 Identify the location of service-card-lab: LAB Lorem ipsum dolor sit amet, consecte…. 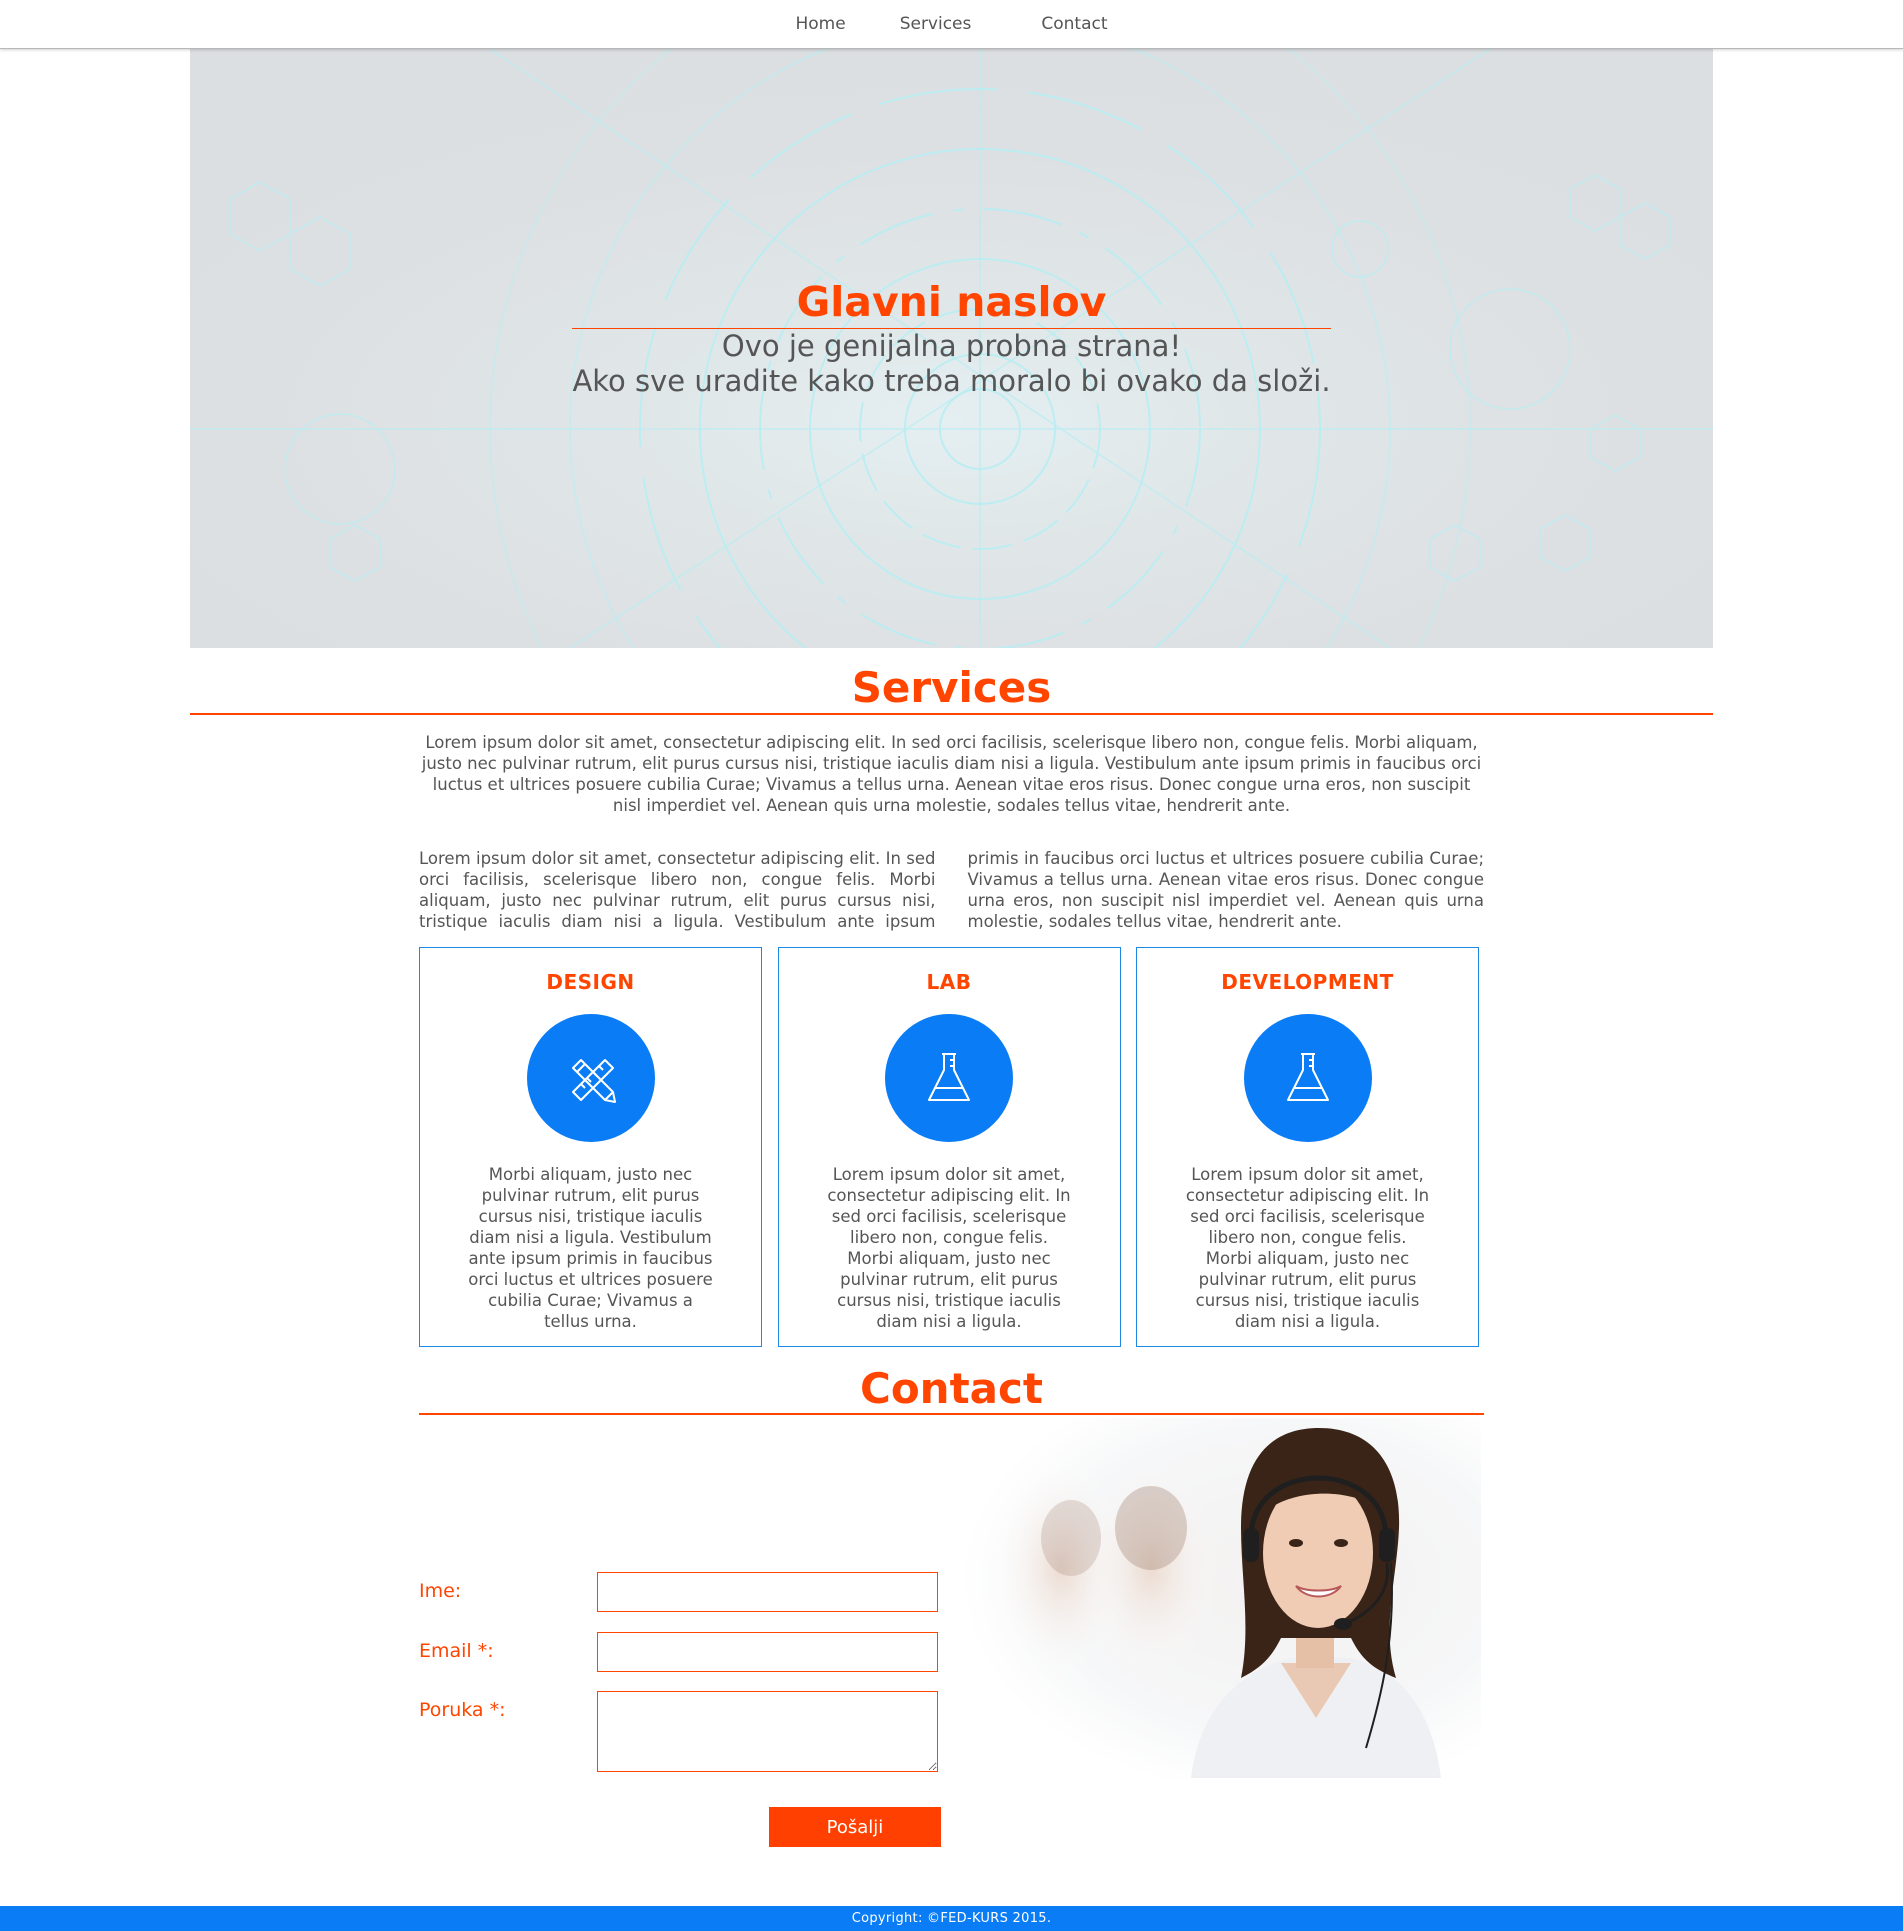
(949, 1147).